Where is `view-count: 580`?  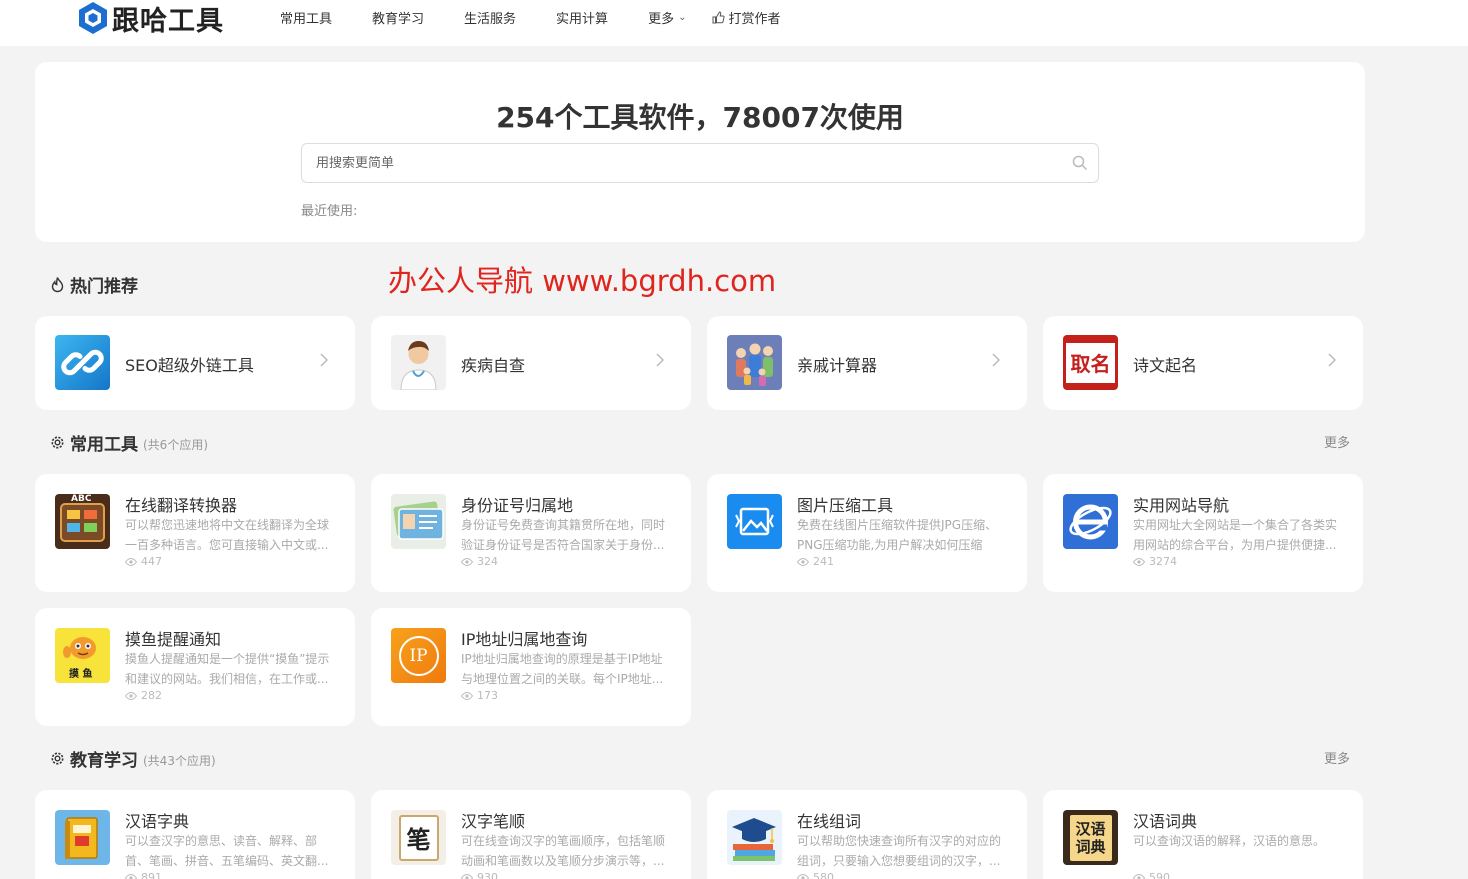 view-count: 580 is located at coordinates (815, 875).